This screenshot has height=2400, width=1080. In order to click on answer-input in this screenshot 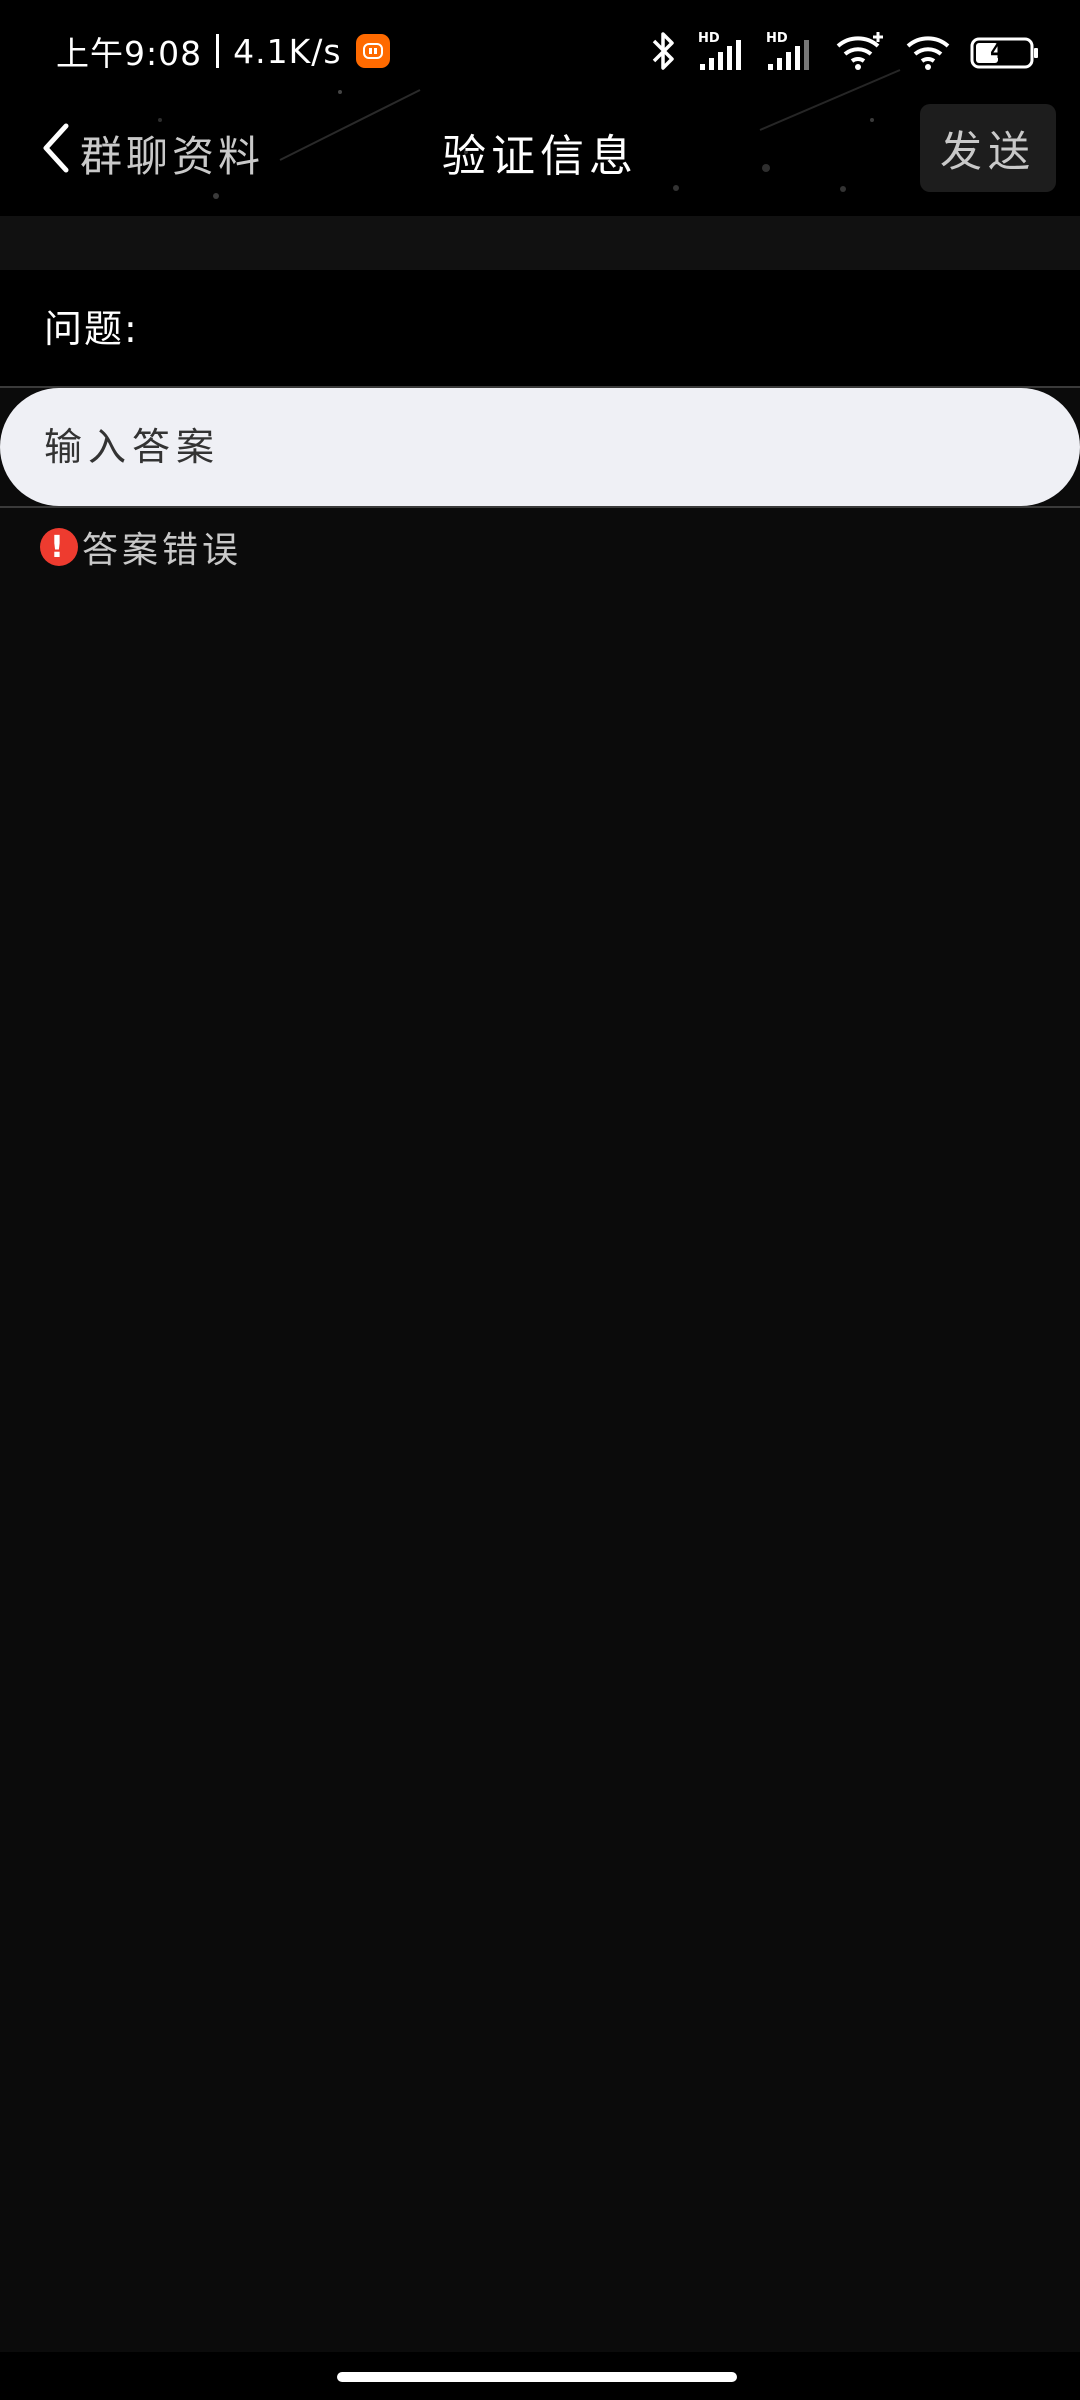, I will do `click(540, 447)`.